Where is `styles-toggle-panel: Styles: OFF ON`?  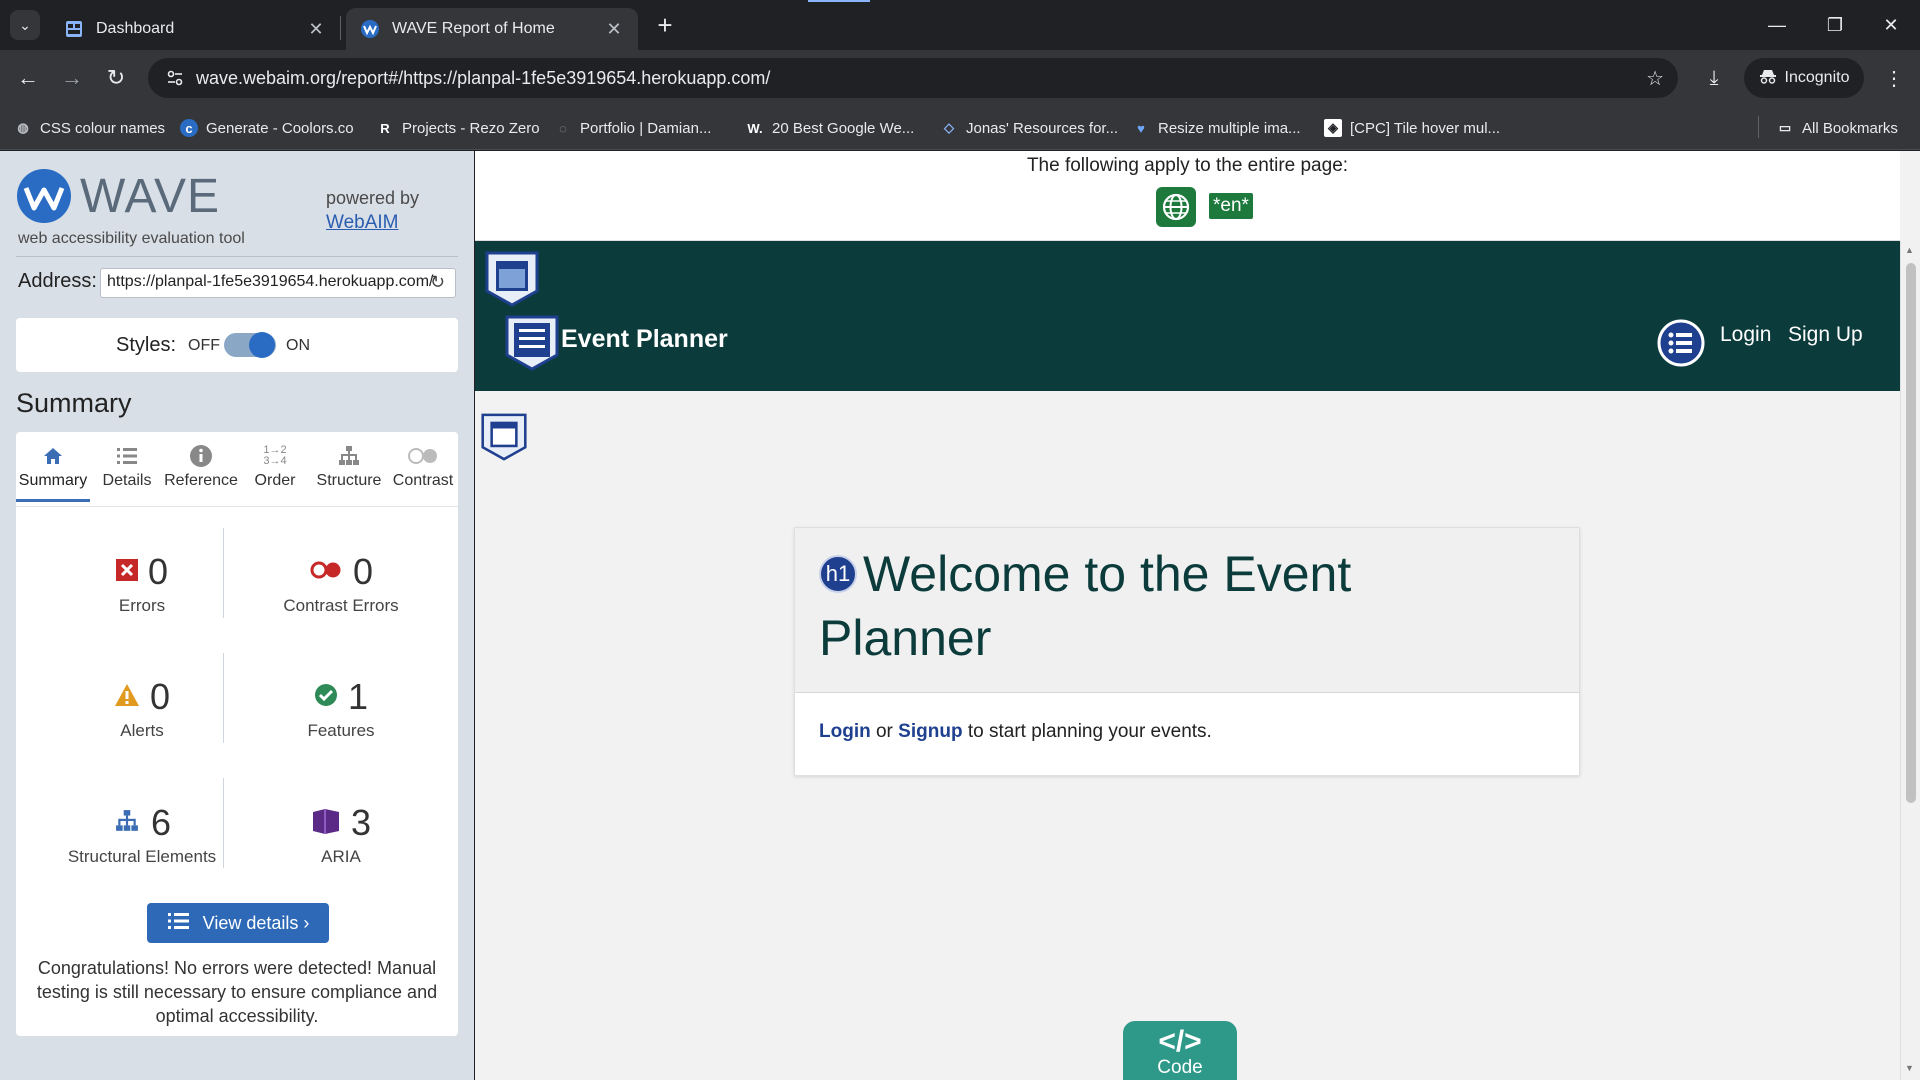 styles-toggle-panel: Styles: OFF ON is located at coordinates (237, 345).